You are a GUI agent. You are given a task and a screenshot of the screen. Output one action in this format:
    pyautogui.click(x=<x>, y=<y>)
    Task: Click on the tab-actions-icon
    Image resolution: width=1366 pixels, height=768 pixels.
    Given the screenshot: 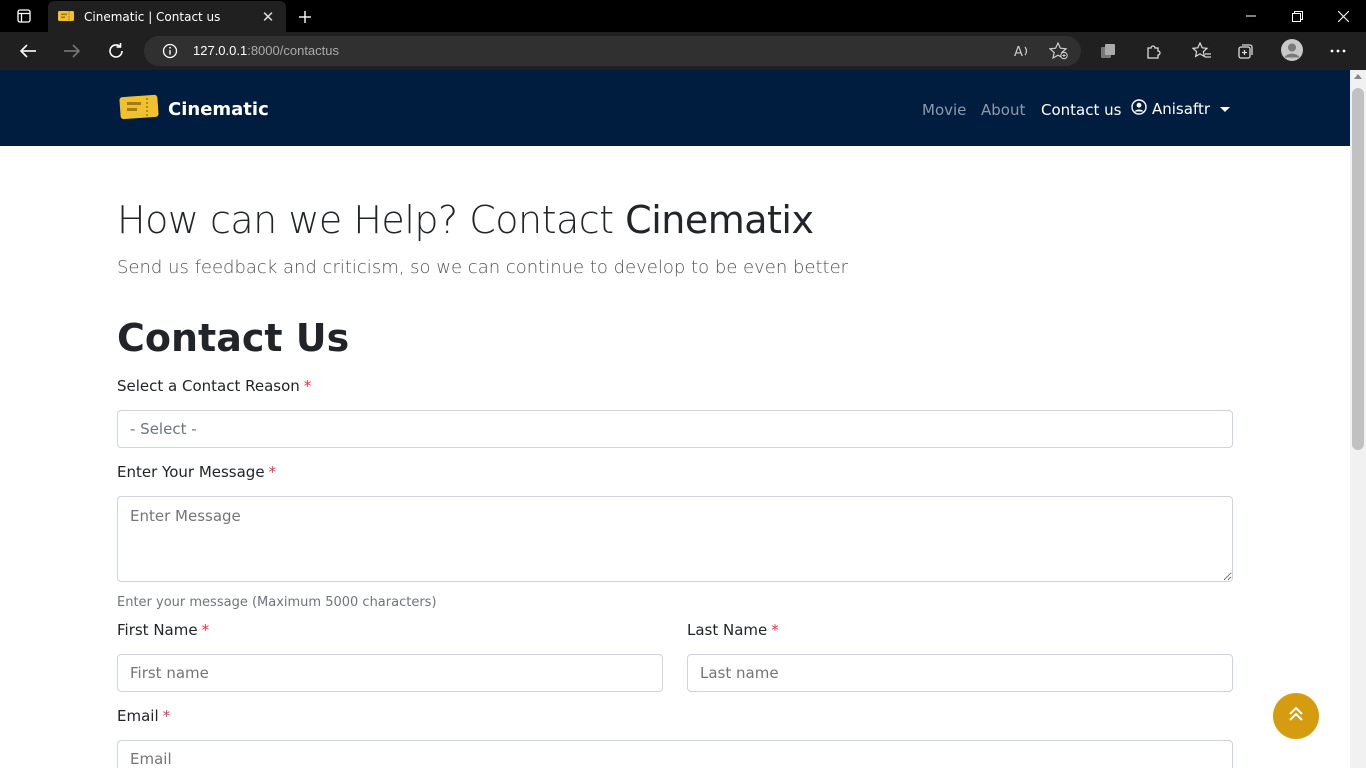 What is the action you would take?
    pyautogui.click(x=24, y=16)
    